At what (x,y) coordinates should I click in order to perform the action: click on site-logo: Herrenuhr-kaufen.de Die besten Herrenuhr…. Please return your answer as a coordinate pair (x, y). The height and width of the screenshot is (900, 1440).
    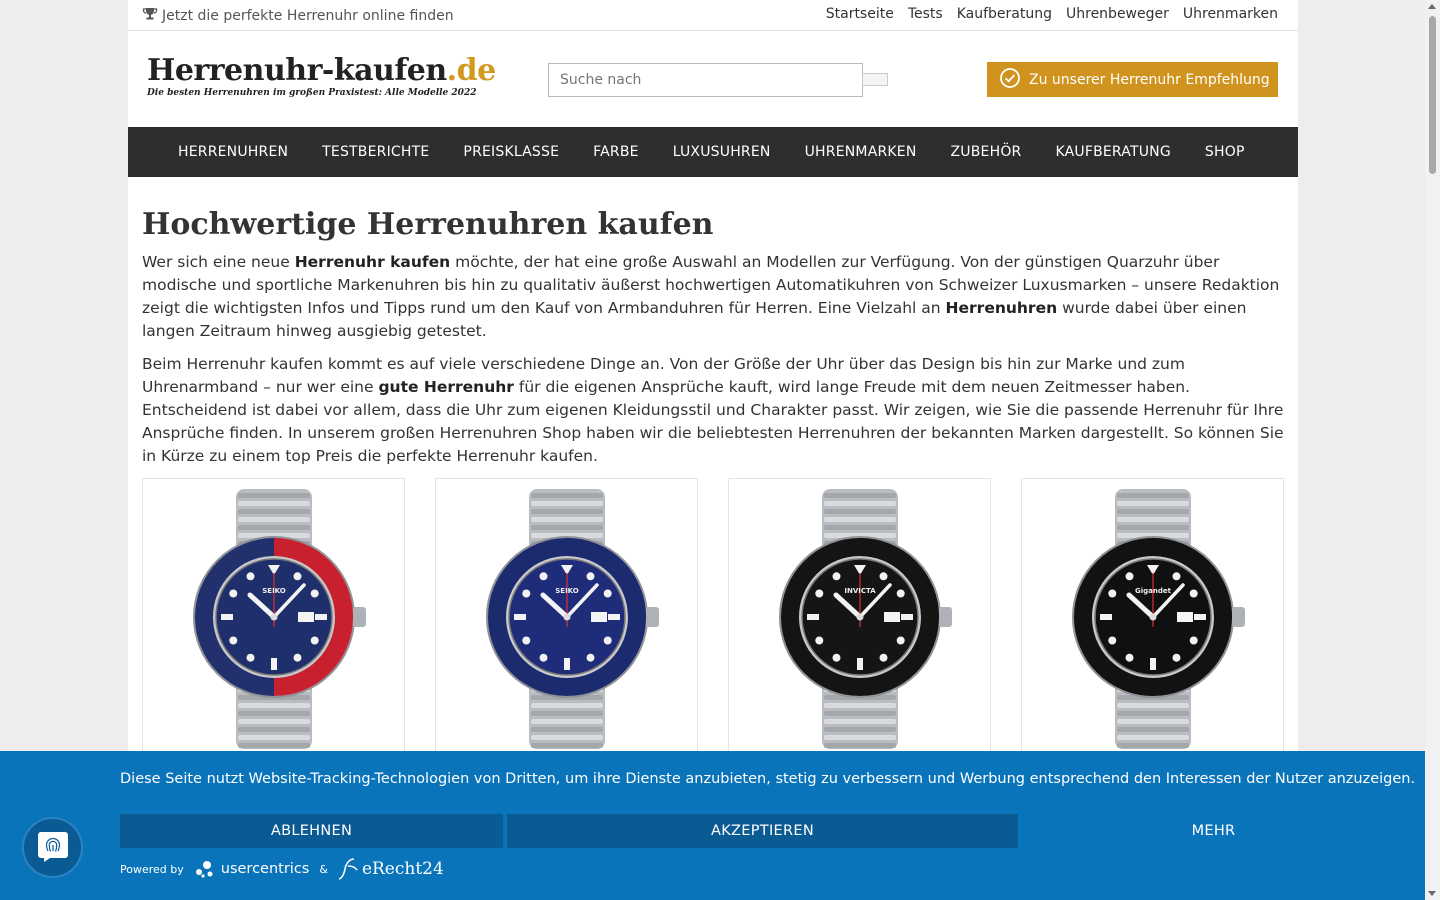
    Looking at the image, I should click on (327, 76).